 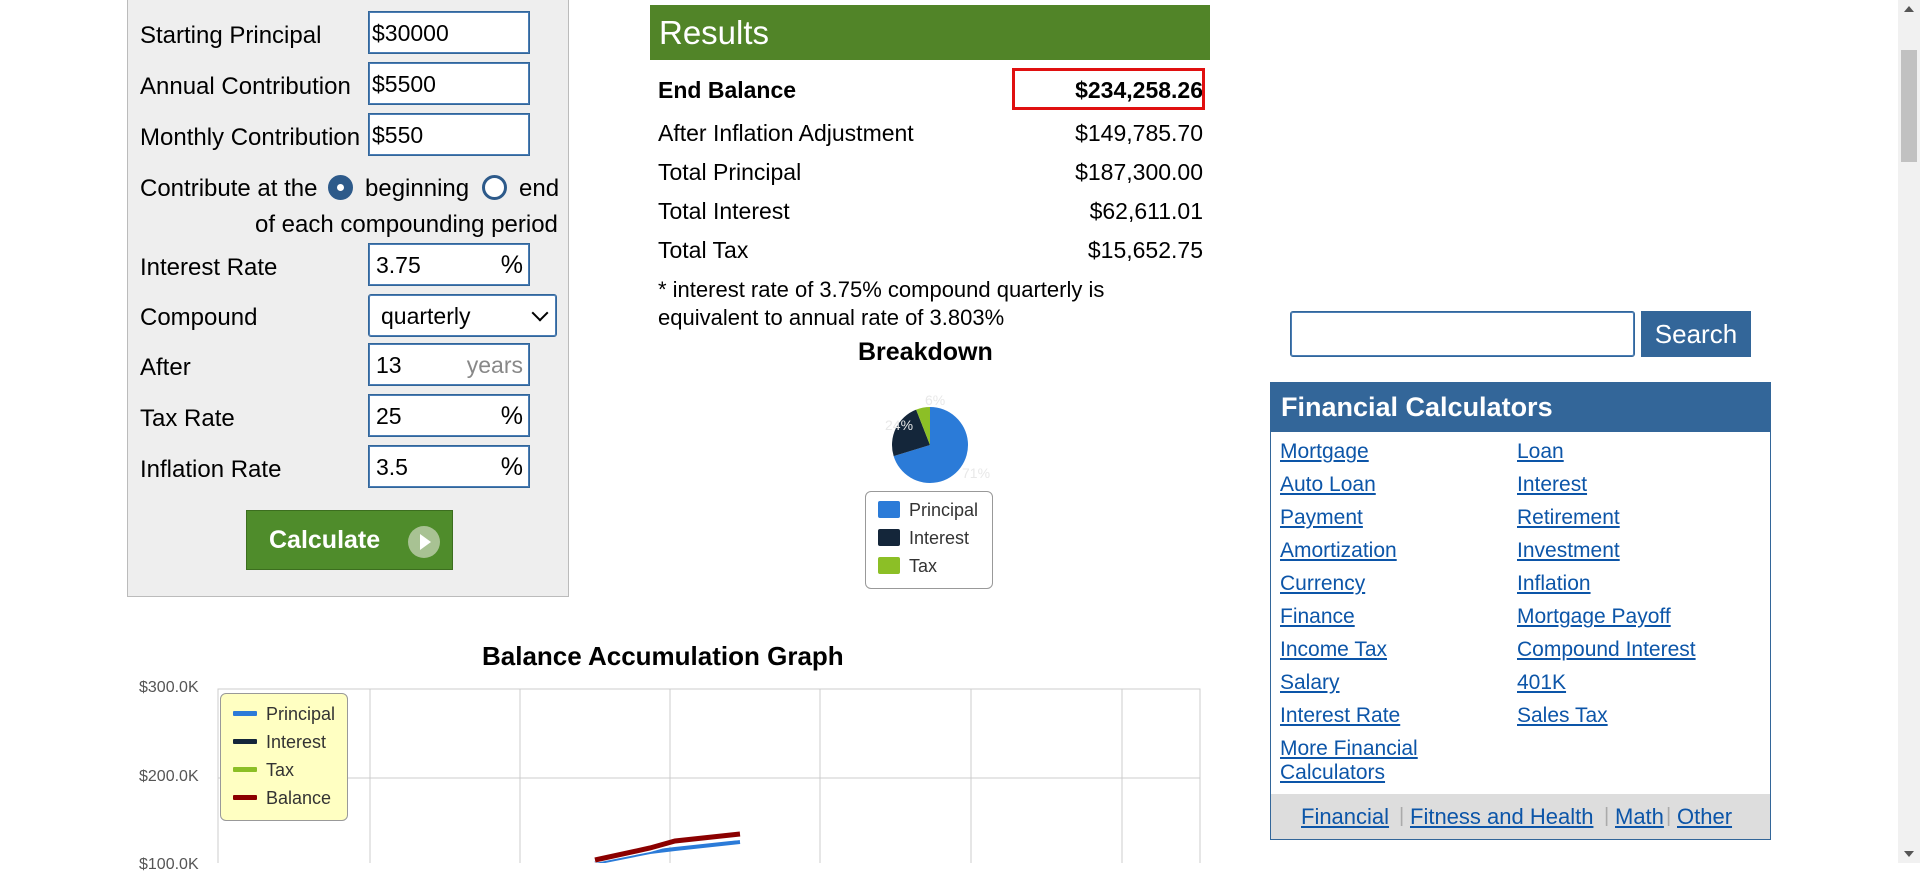 I want to click on legend-swatch-principal, so click(x=889, y=509).